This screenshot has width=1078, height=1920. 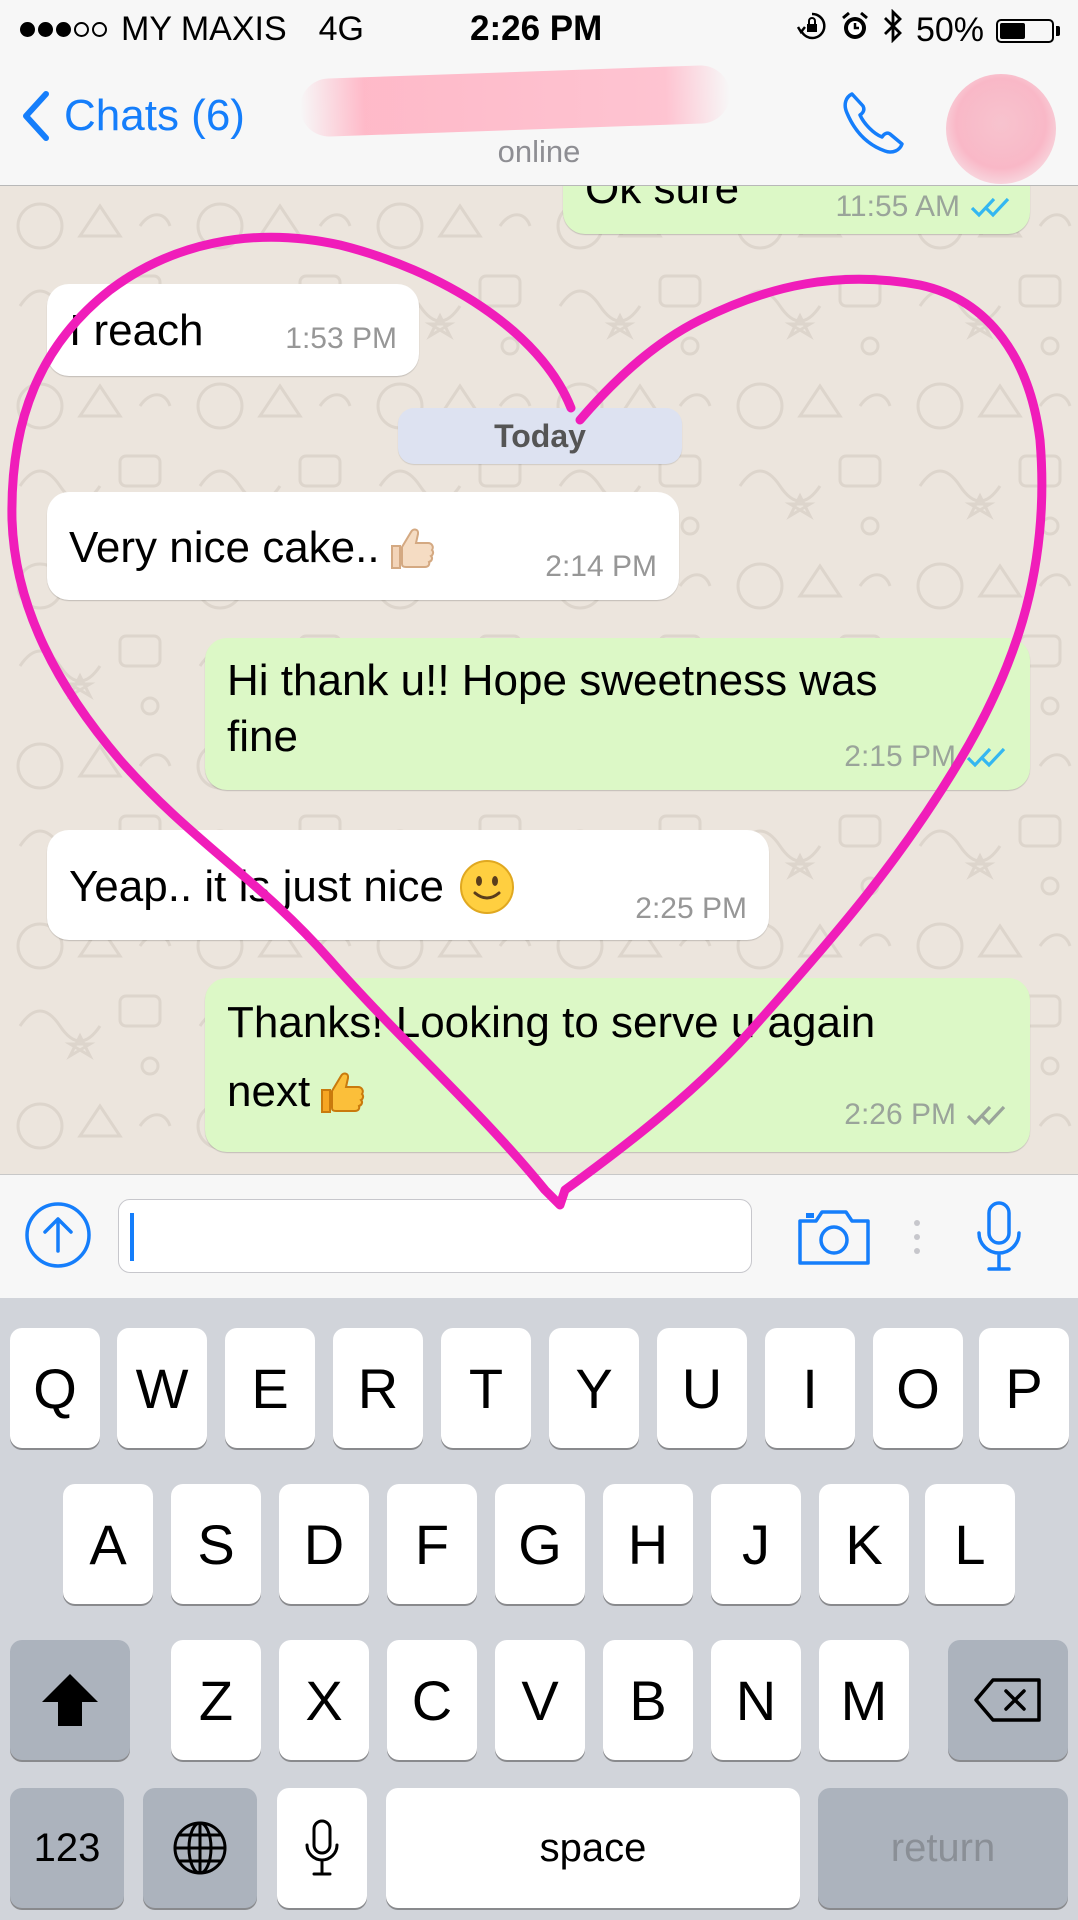 I want to click on chat-header: Chats (6) online, so click(x=539, y=123).